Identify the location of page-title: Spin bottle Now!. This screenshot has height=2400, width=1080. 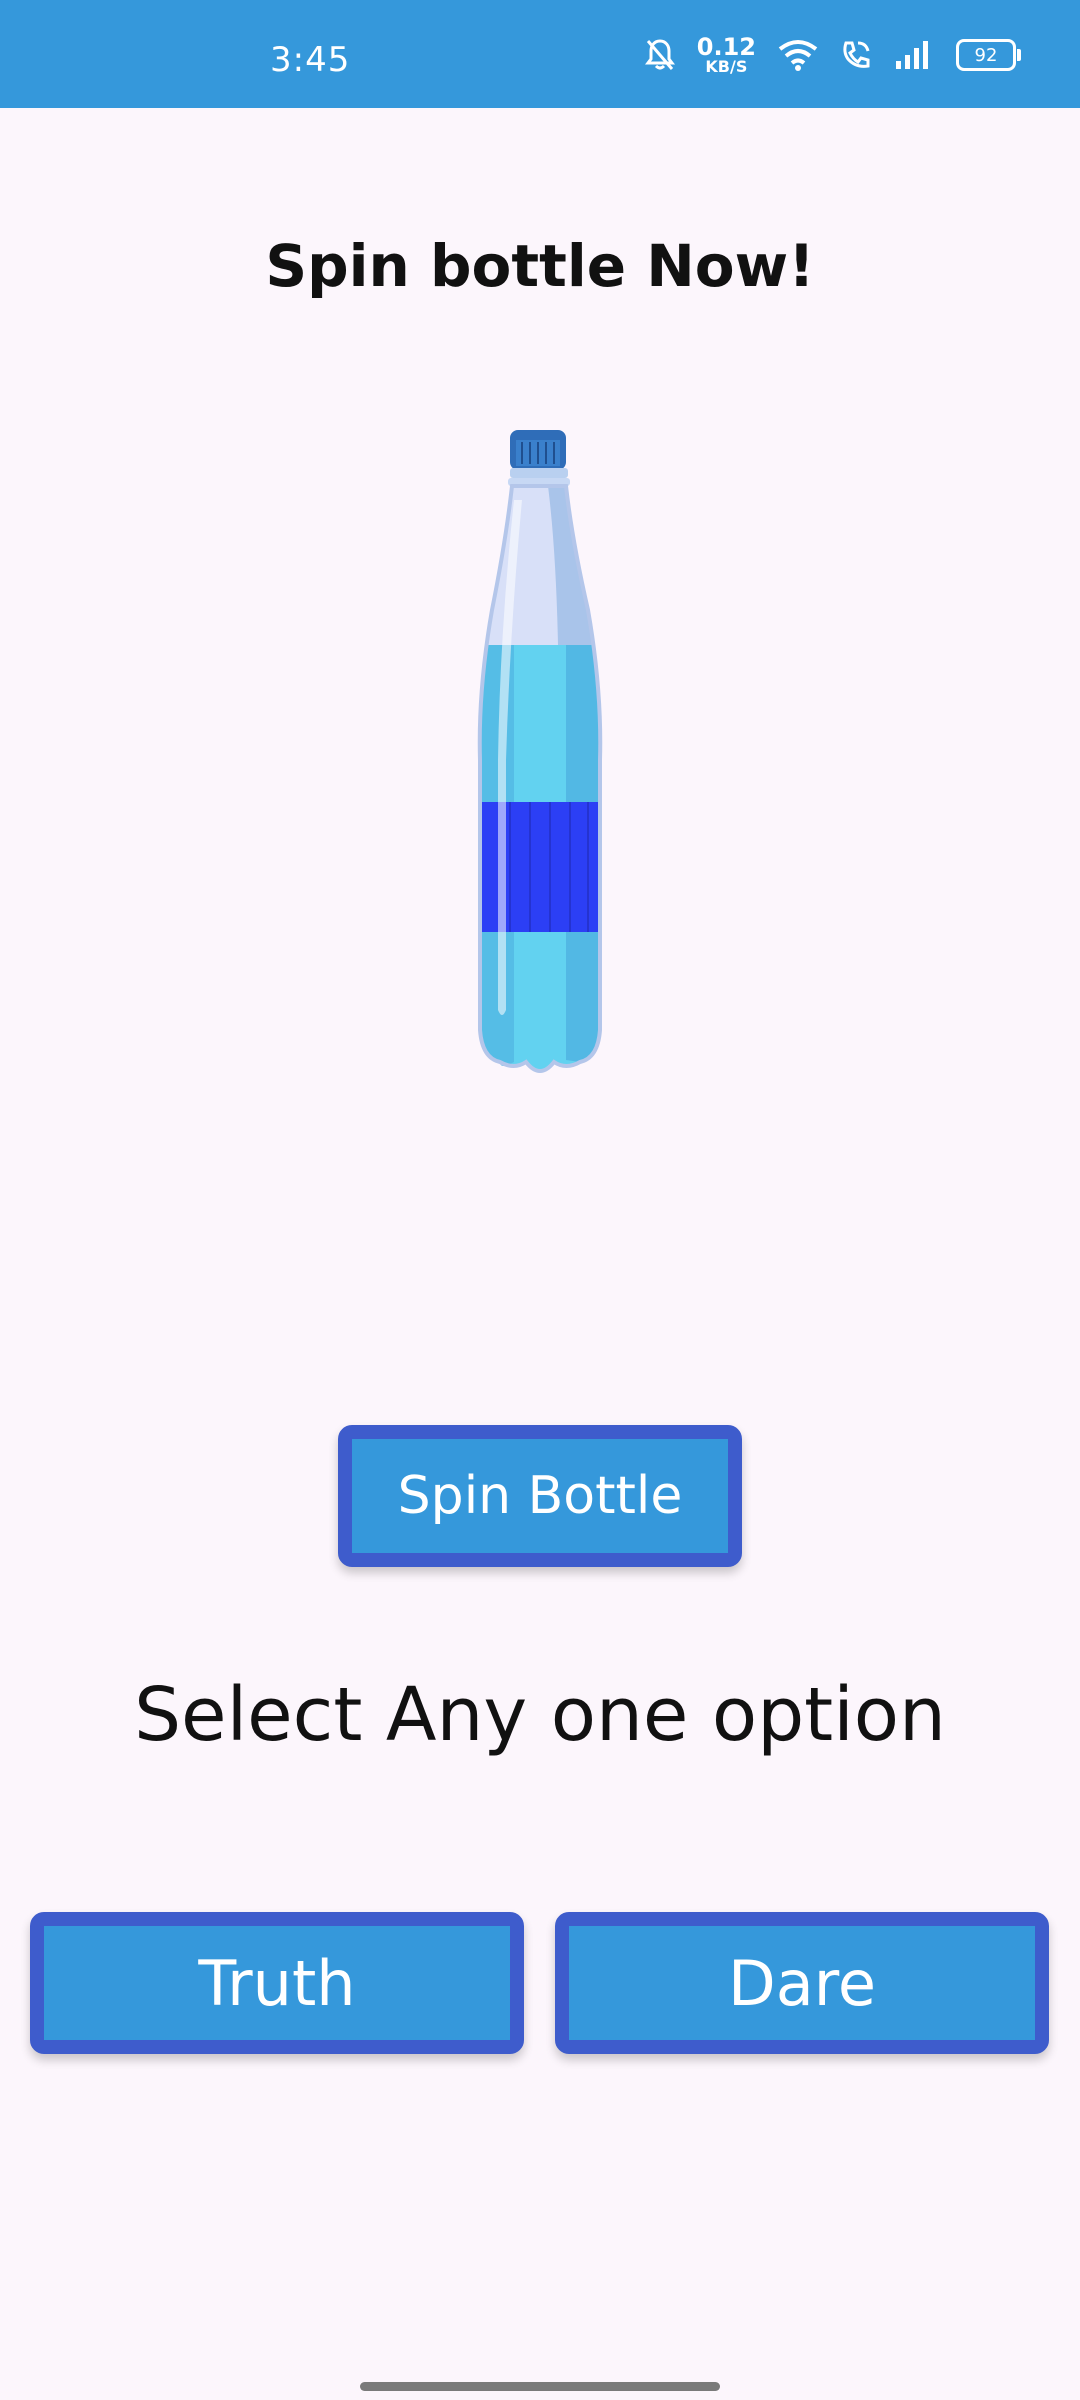
(540, 266).